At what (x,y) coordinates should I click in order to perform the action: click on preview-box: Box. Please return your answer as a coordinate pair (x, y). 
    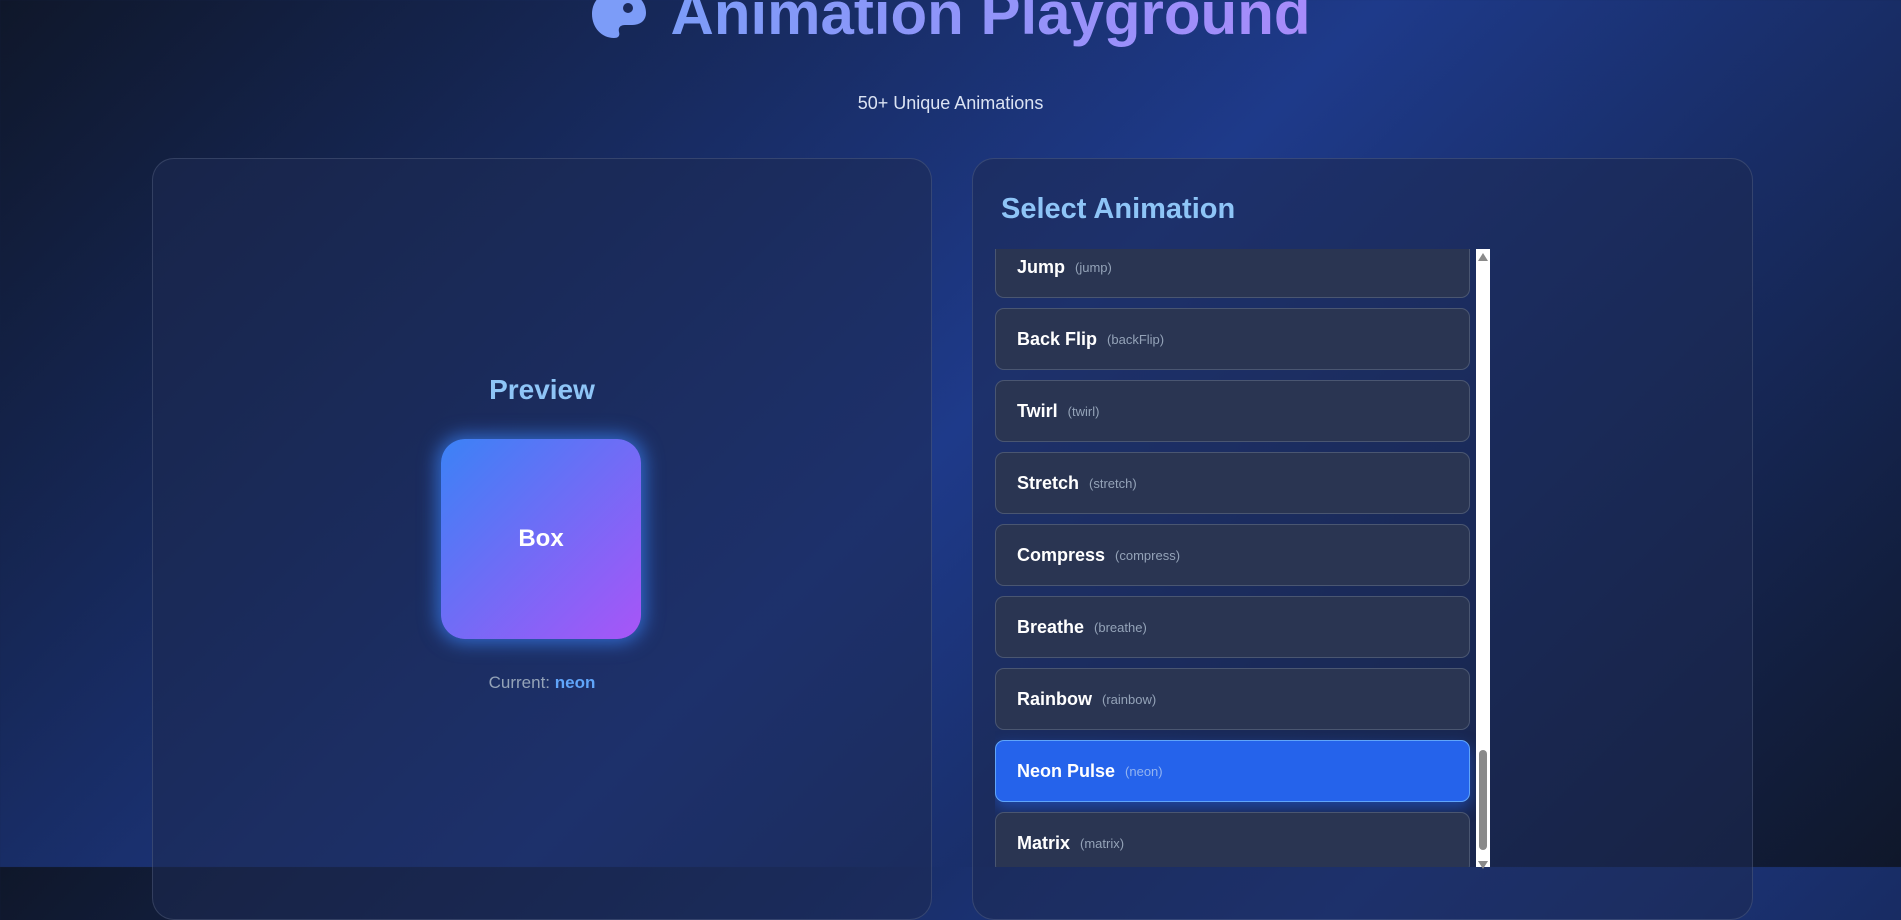
    Looking at the image, I should click on (541, 539).